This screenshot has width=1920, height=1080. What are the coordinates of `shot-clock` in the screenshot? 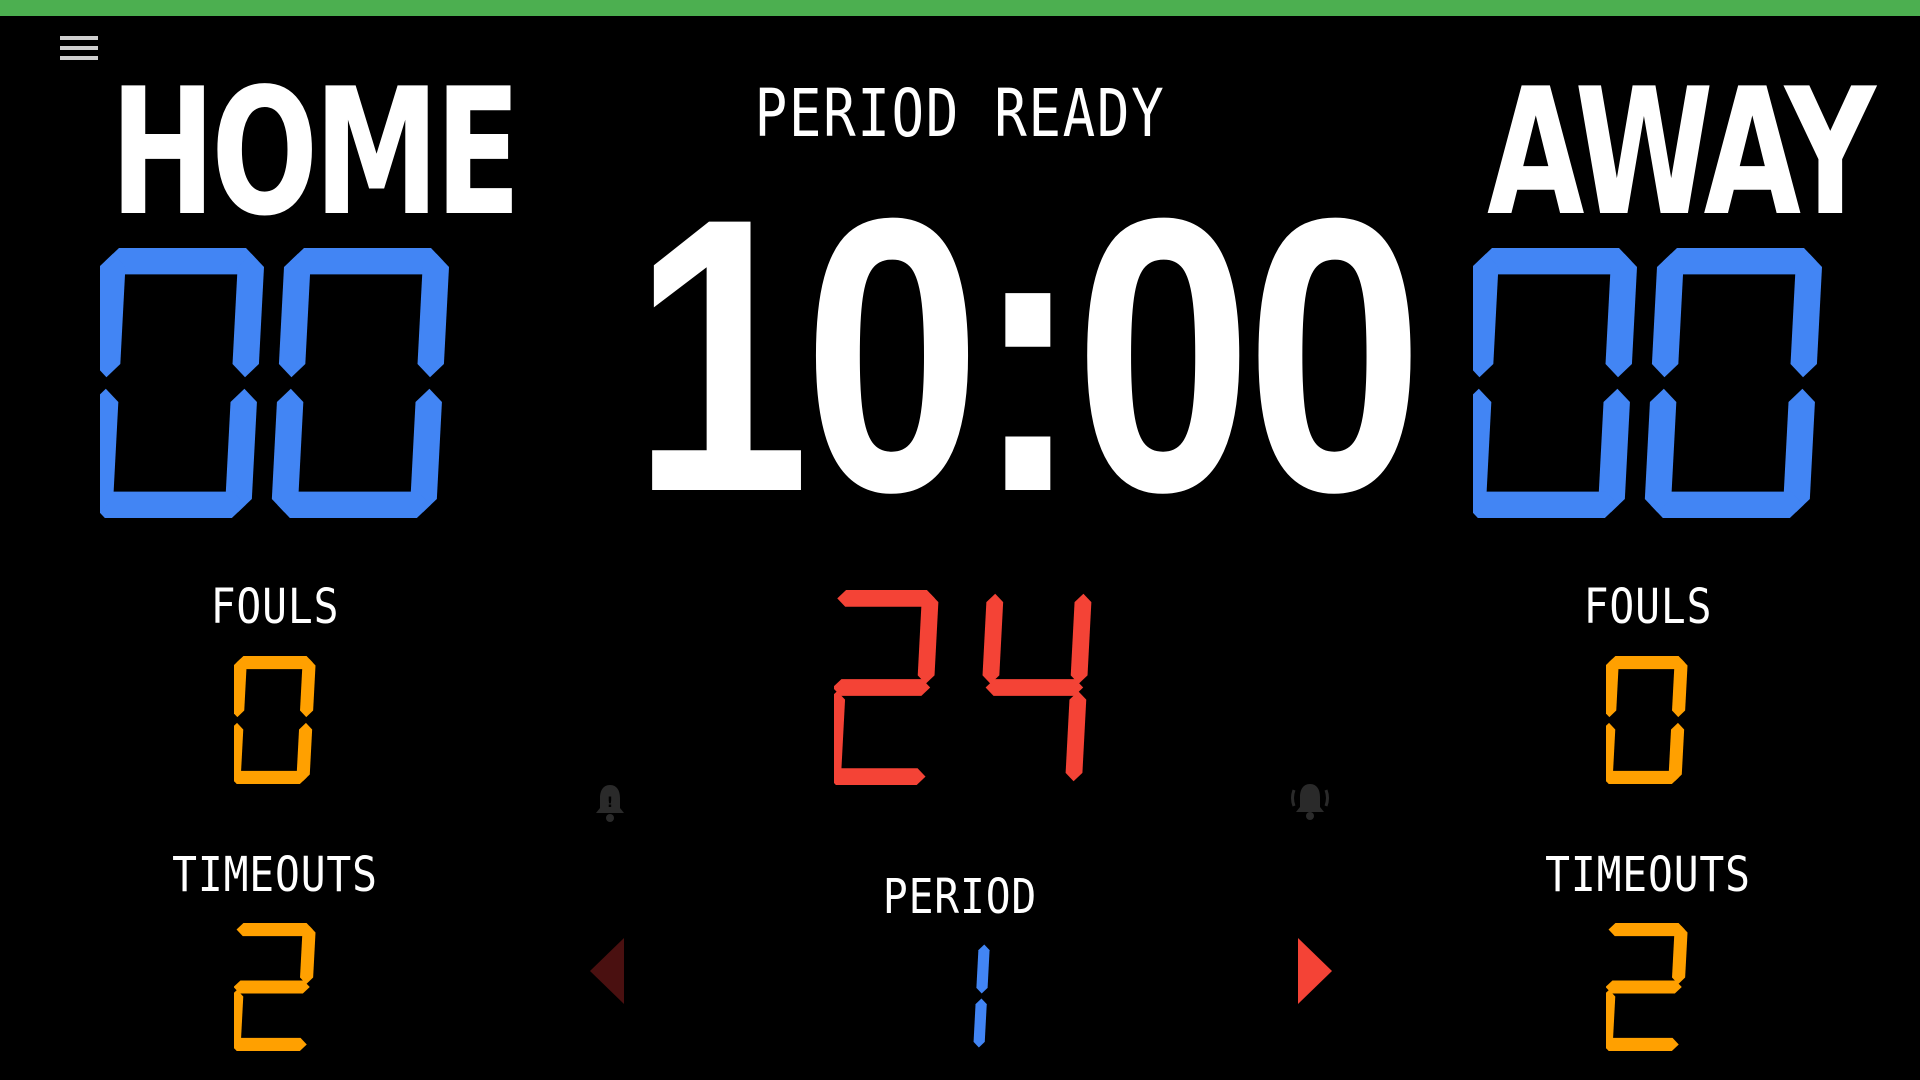 It's located at (963, 687).